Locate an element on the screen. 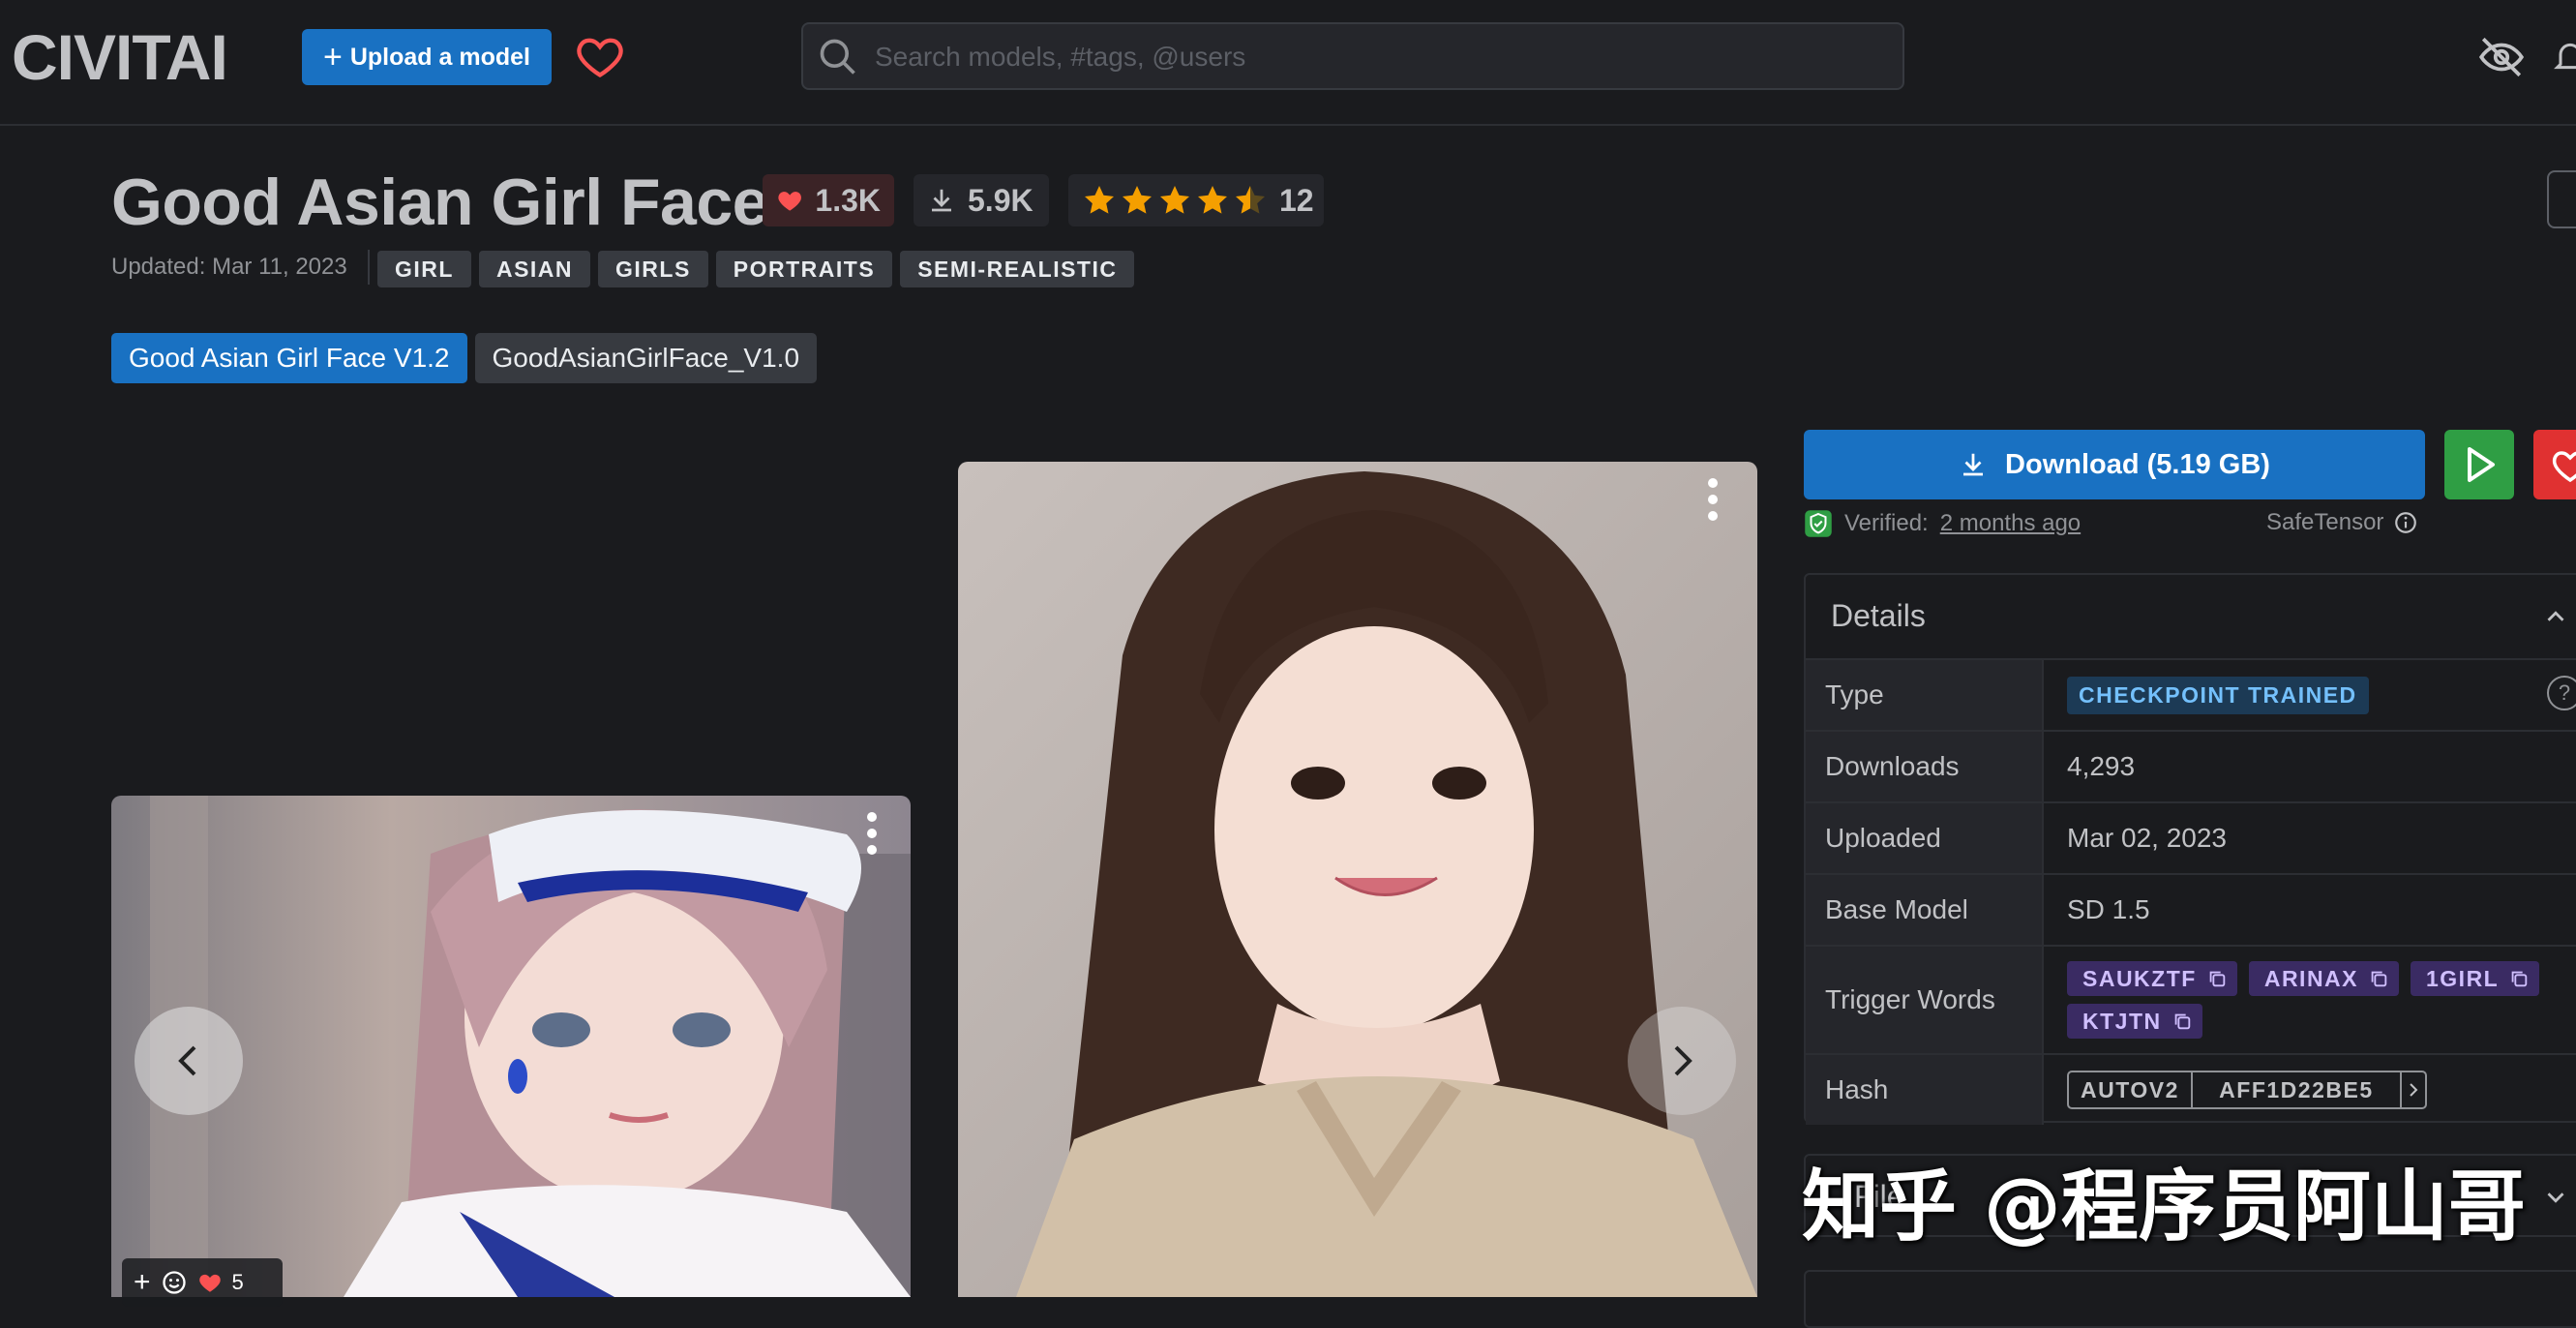  detail-row-hash: Hash AUTOV2 AFF1D22BE5 is located at coordinates (2191, 1090).